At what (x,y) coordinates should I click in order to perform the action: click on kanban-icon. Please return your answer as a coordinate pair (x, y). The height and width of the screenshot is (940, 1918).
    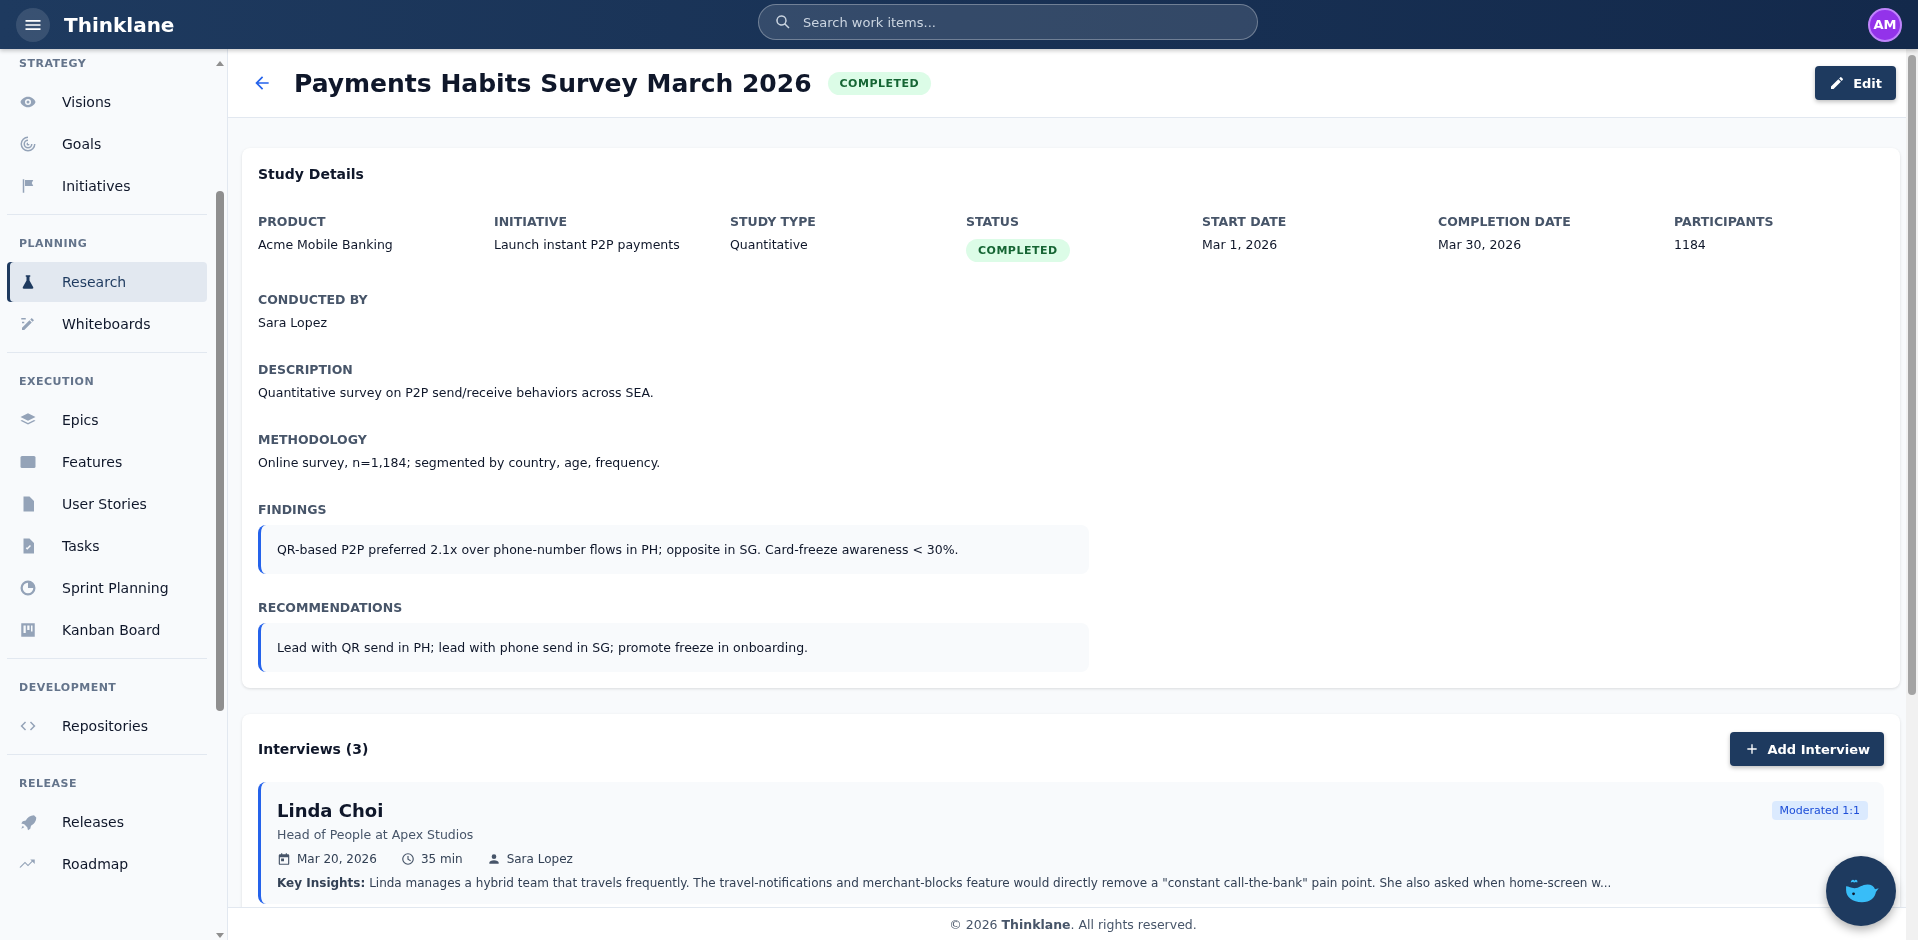
    Looking at the image, I should click on (28, 630).